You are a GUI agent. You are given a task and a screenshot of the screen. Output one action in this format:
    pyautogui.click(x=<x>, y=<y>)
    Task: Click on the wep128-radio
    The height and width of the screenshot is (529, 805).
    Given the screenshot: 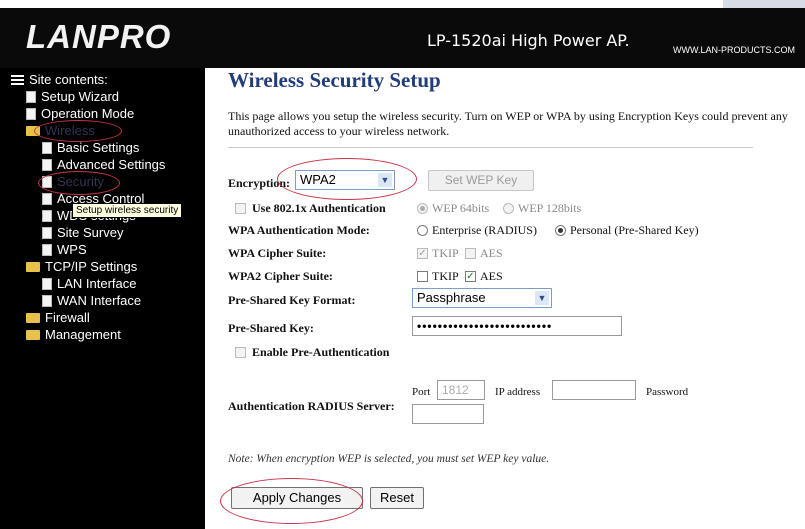 What is the action you would take?
    pyautogui.click(x=508, y=208)
    